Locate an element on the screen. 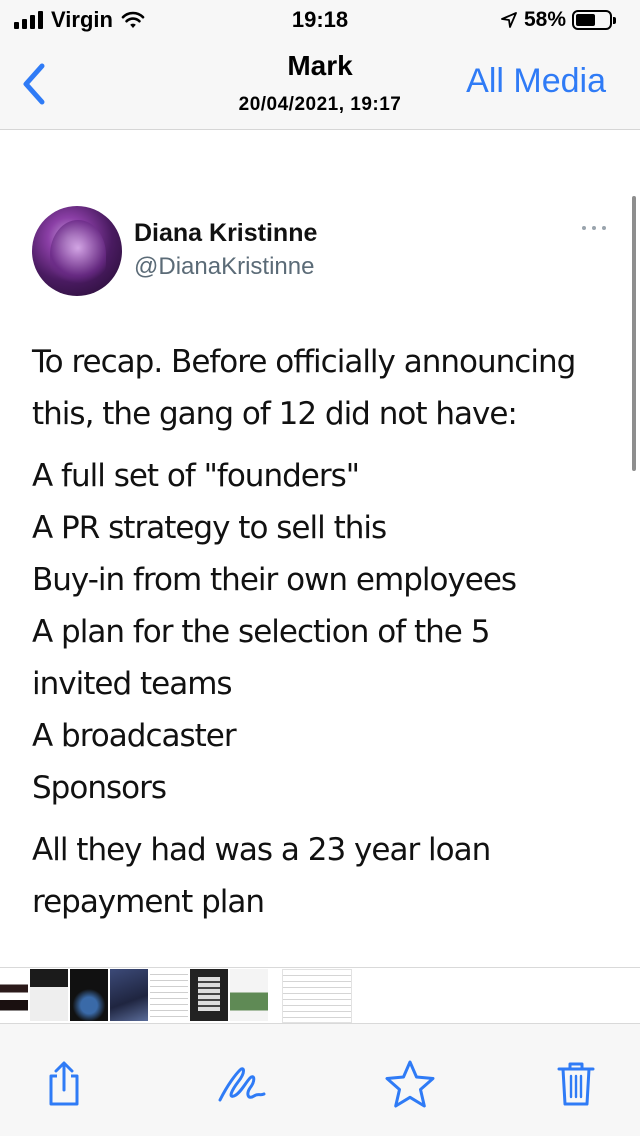 The image size is (640, 1136). chevron-left-icon is located at coordinates (34, 84).